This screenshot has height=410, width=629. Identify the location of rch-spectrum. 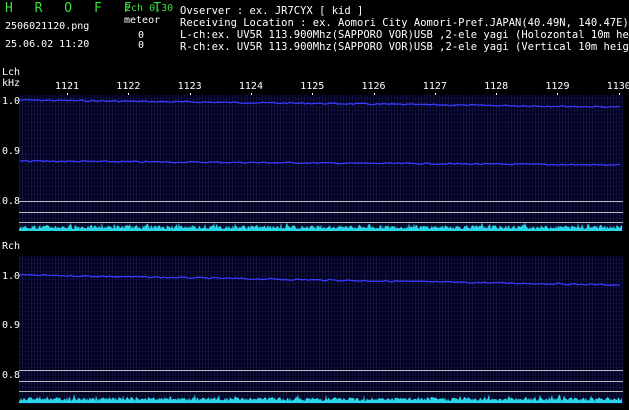
(320, 398).